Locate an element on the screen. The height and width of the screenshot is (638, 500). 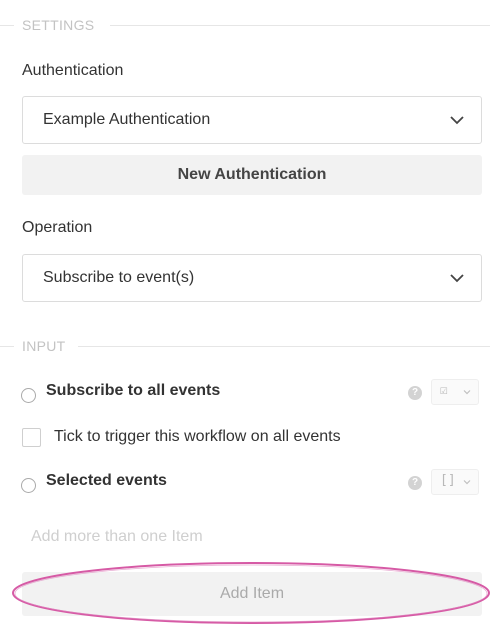
selected-events-label: Selected events is located at coordinates (106, 480).